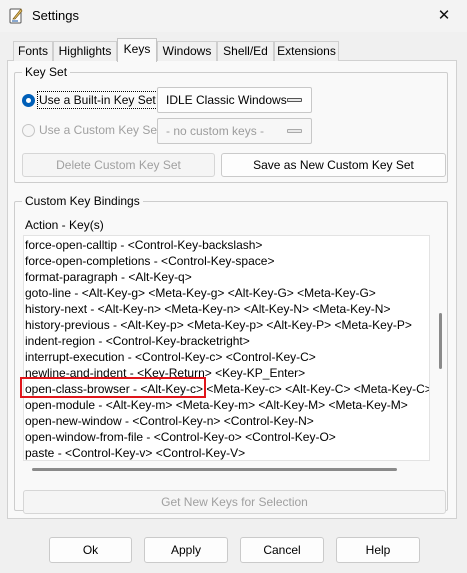 The width and height of the screenshot is (467, 573). I want to click on get-new-keys-button: Get New Keys for Selection, so click(234, 502).